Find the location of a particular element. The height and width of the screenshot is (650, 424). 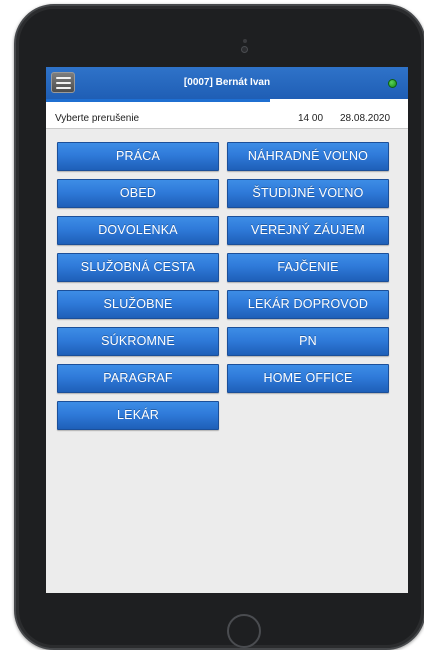

lekar-doprovod-button: LEKÁR DOPROVOD is located at coordinates (308, 304).